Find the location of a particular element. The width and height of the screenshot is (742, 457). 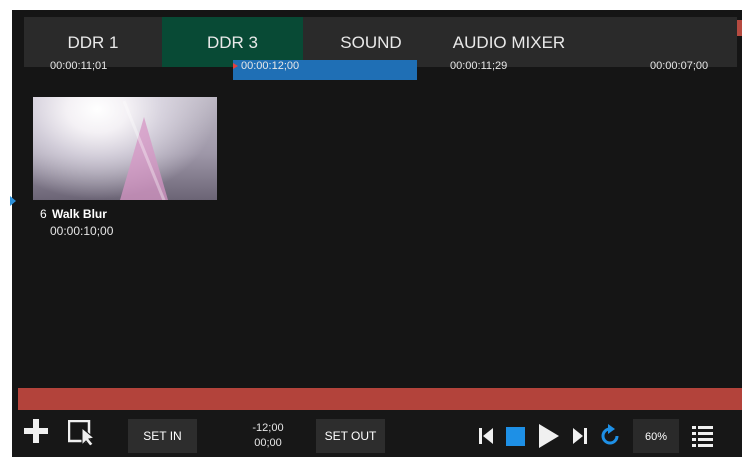

clip-thumbnail is located at coordinates (125, 148).